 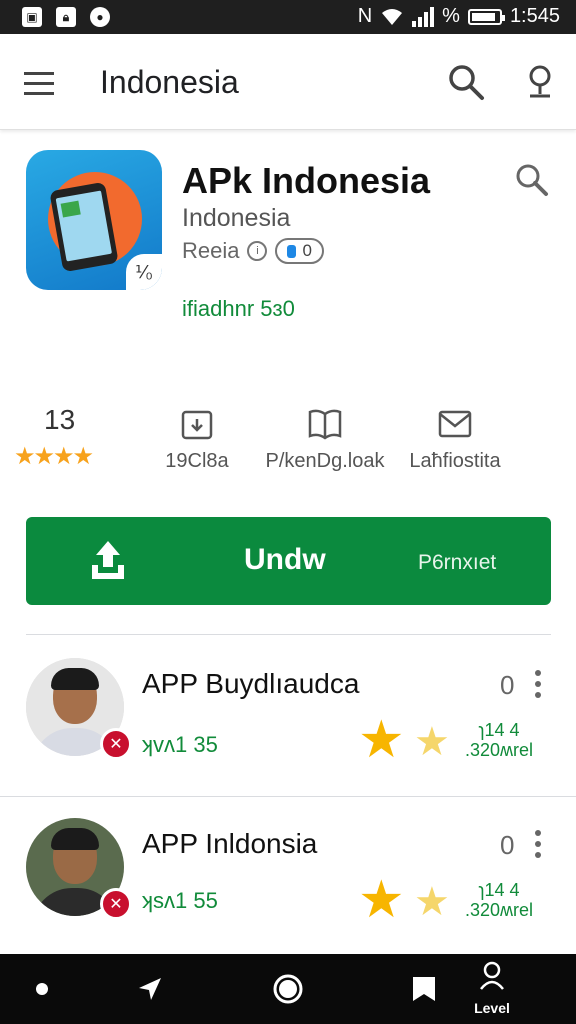 I want to click on app-icon-badge: ⅟₀, so click(x=144, y=272).